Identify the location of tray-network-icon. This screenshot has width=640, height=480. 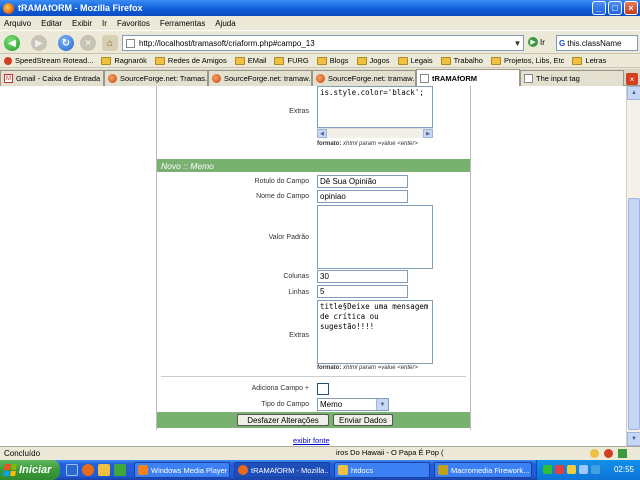
(547, 469).